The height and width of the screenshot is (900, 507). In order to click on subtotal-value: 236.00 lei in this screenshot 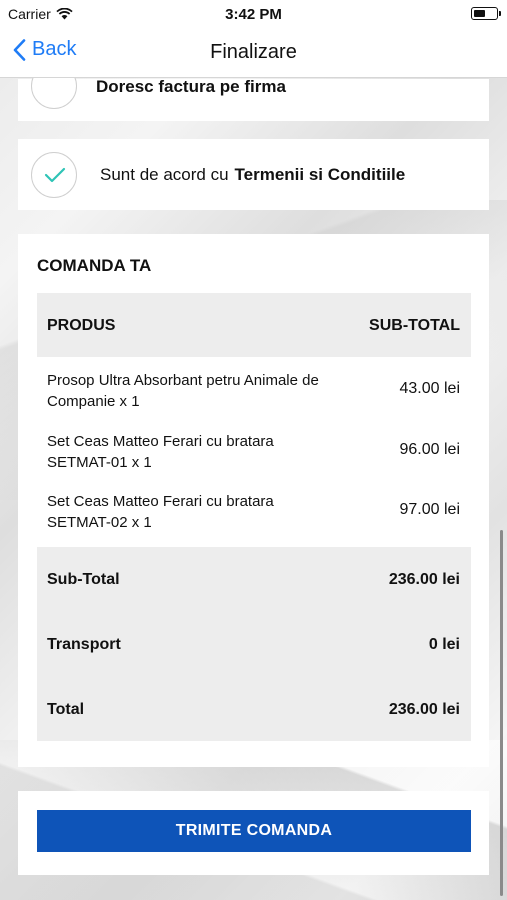, I will do `click(424, 579)`.